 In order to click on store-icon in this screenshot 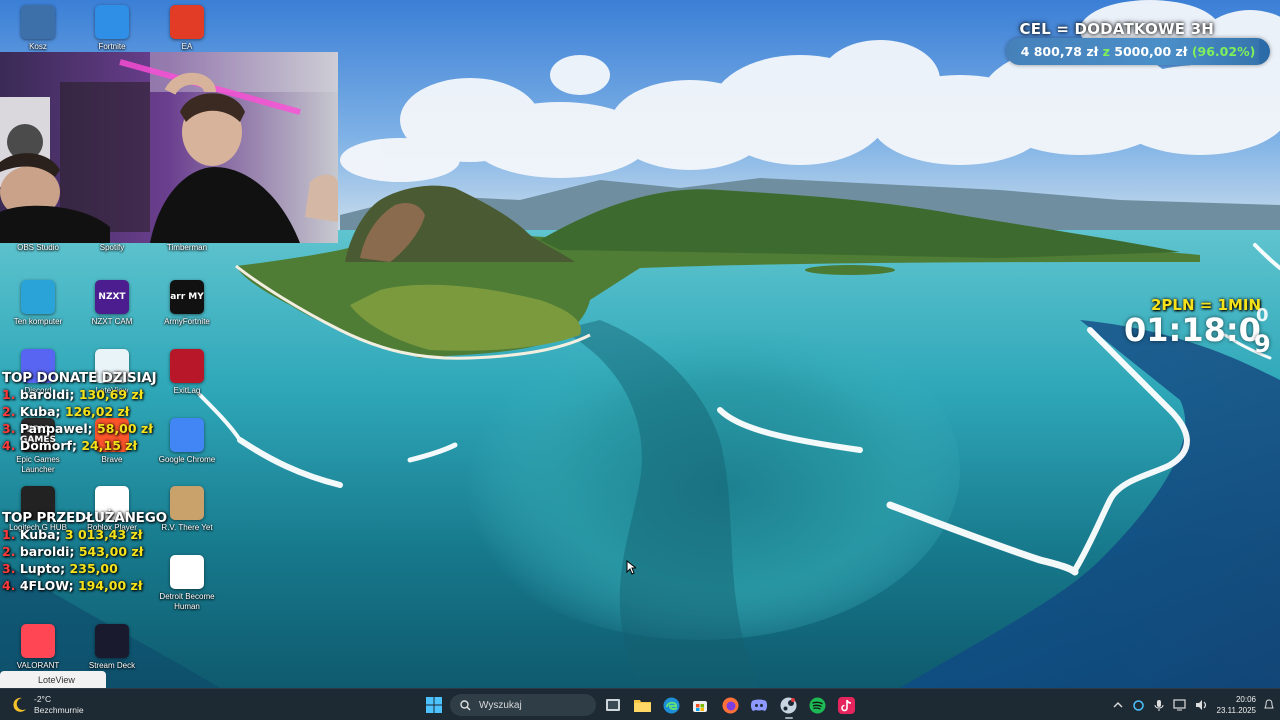, I will do `click(700, 706)`.